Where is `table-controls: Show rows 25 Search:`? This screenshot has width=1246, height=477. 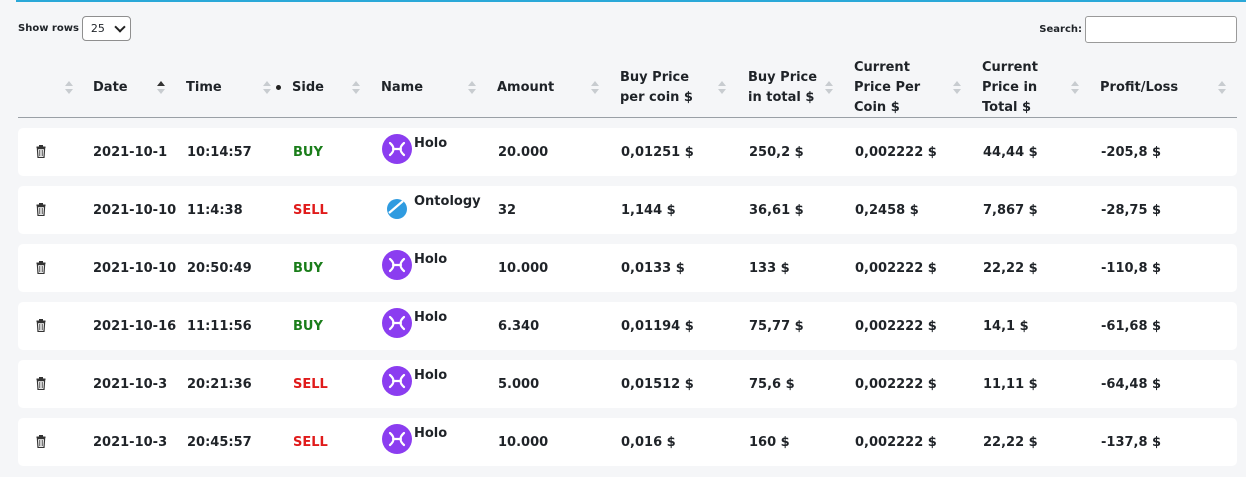 table-controls: Show rows 25 Search: is located at coordinates (627, 29).